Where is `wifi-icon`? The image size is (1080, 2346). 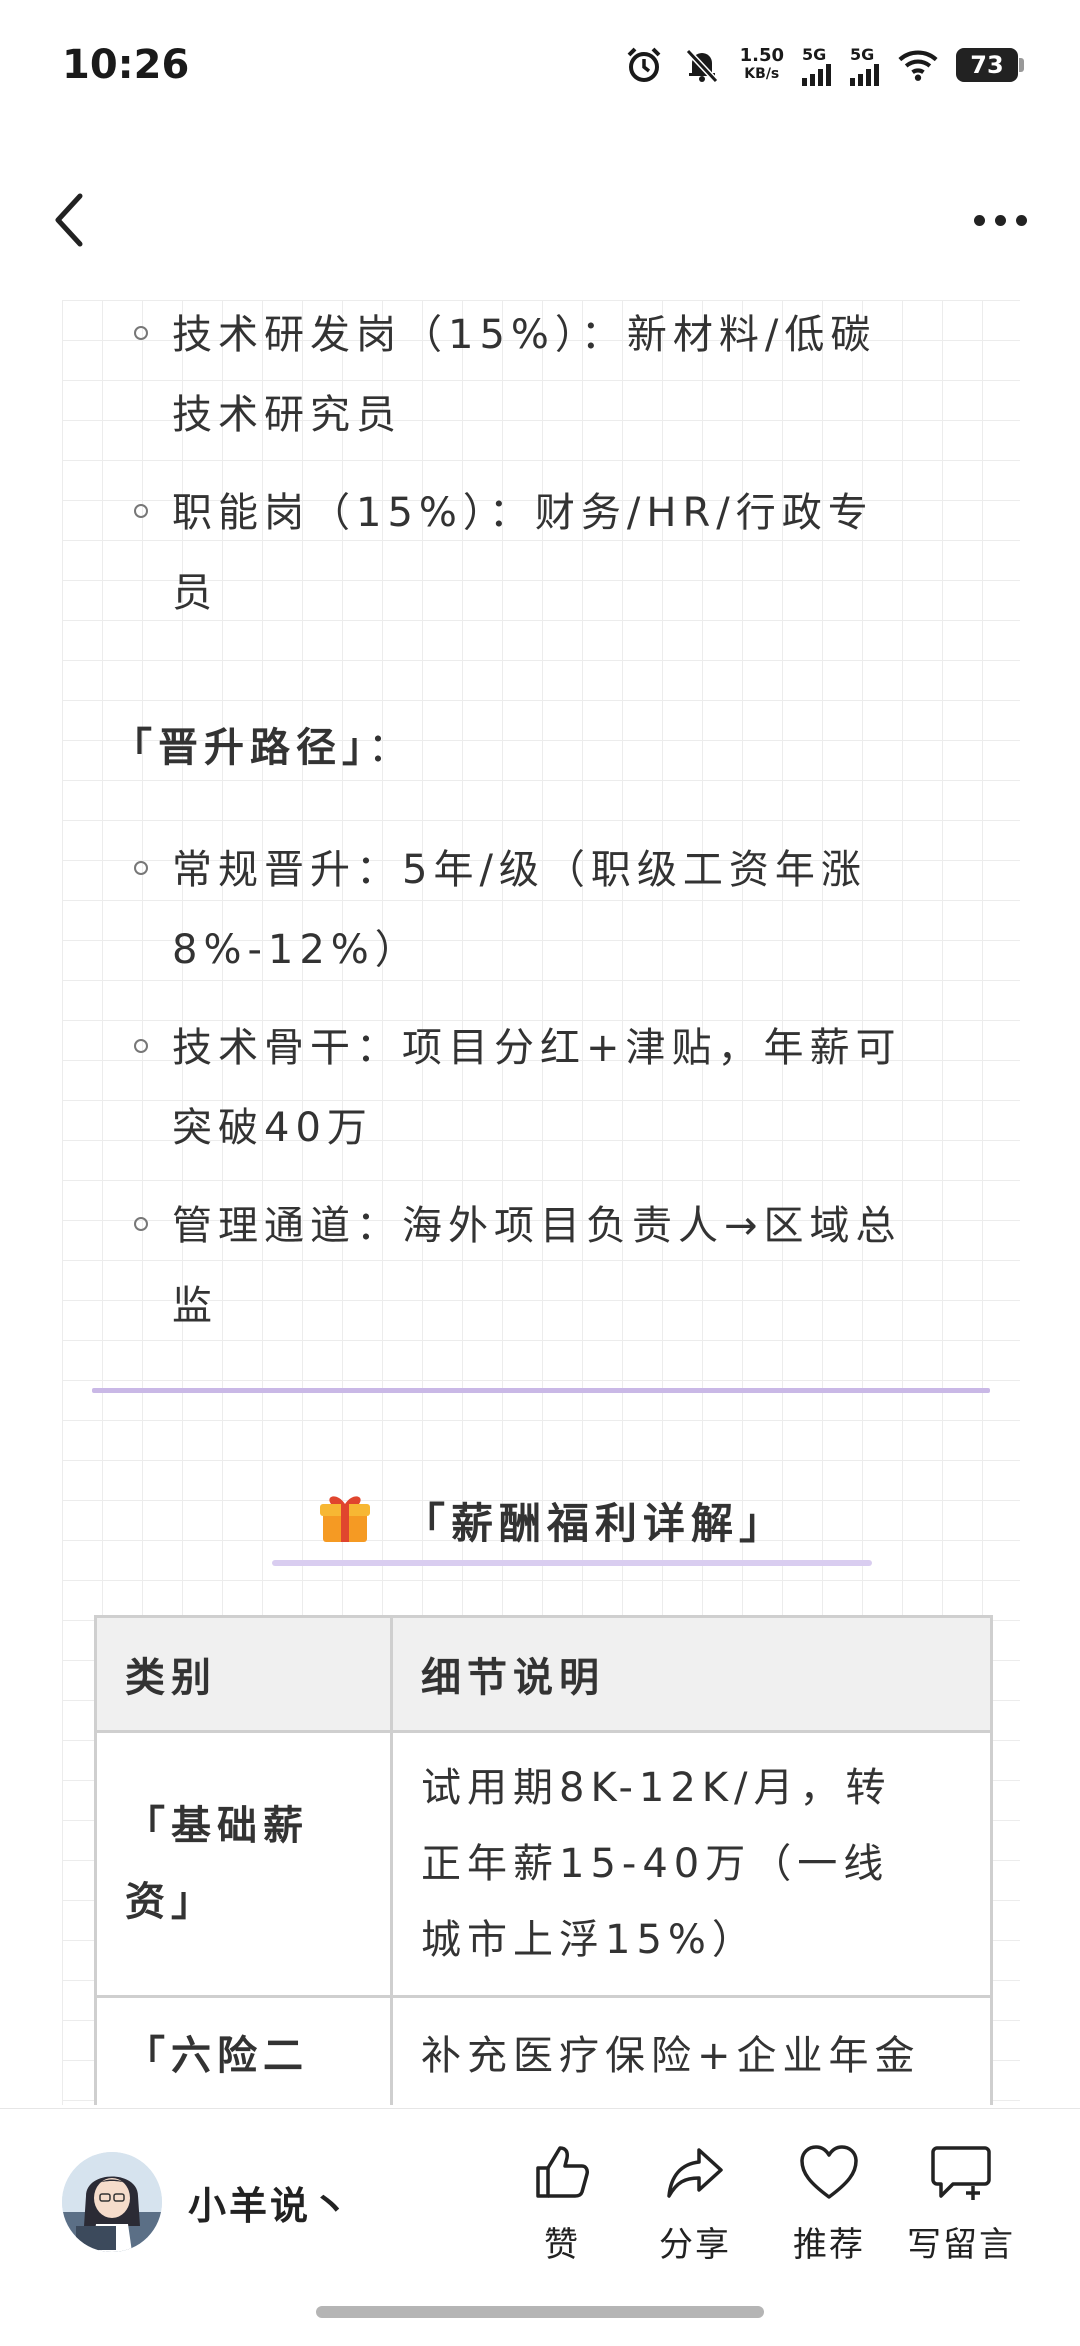 wifi-icon is located at coordinates (918, 65).